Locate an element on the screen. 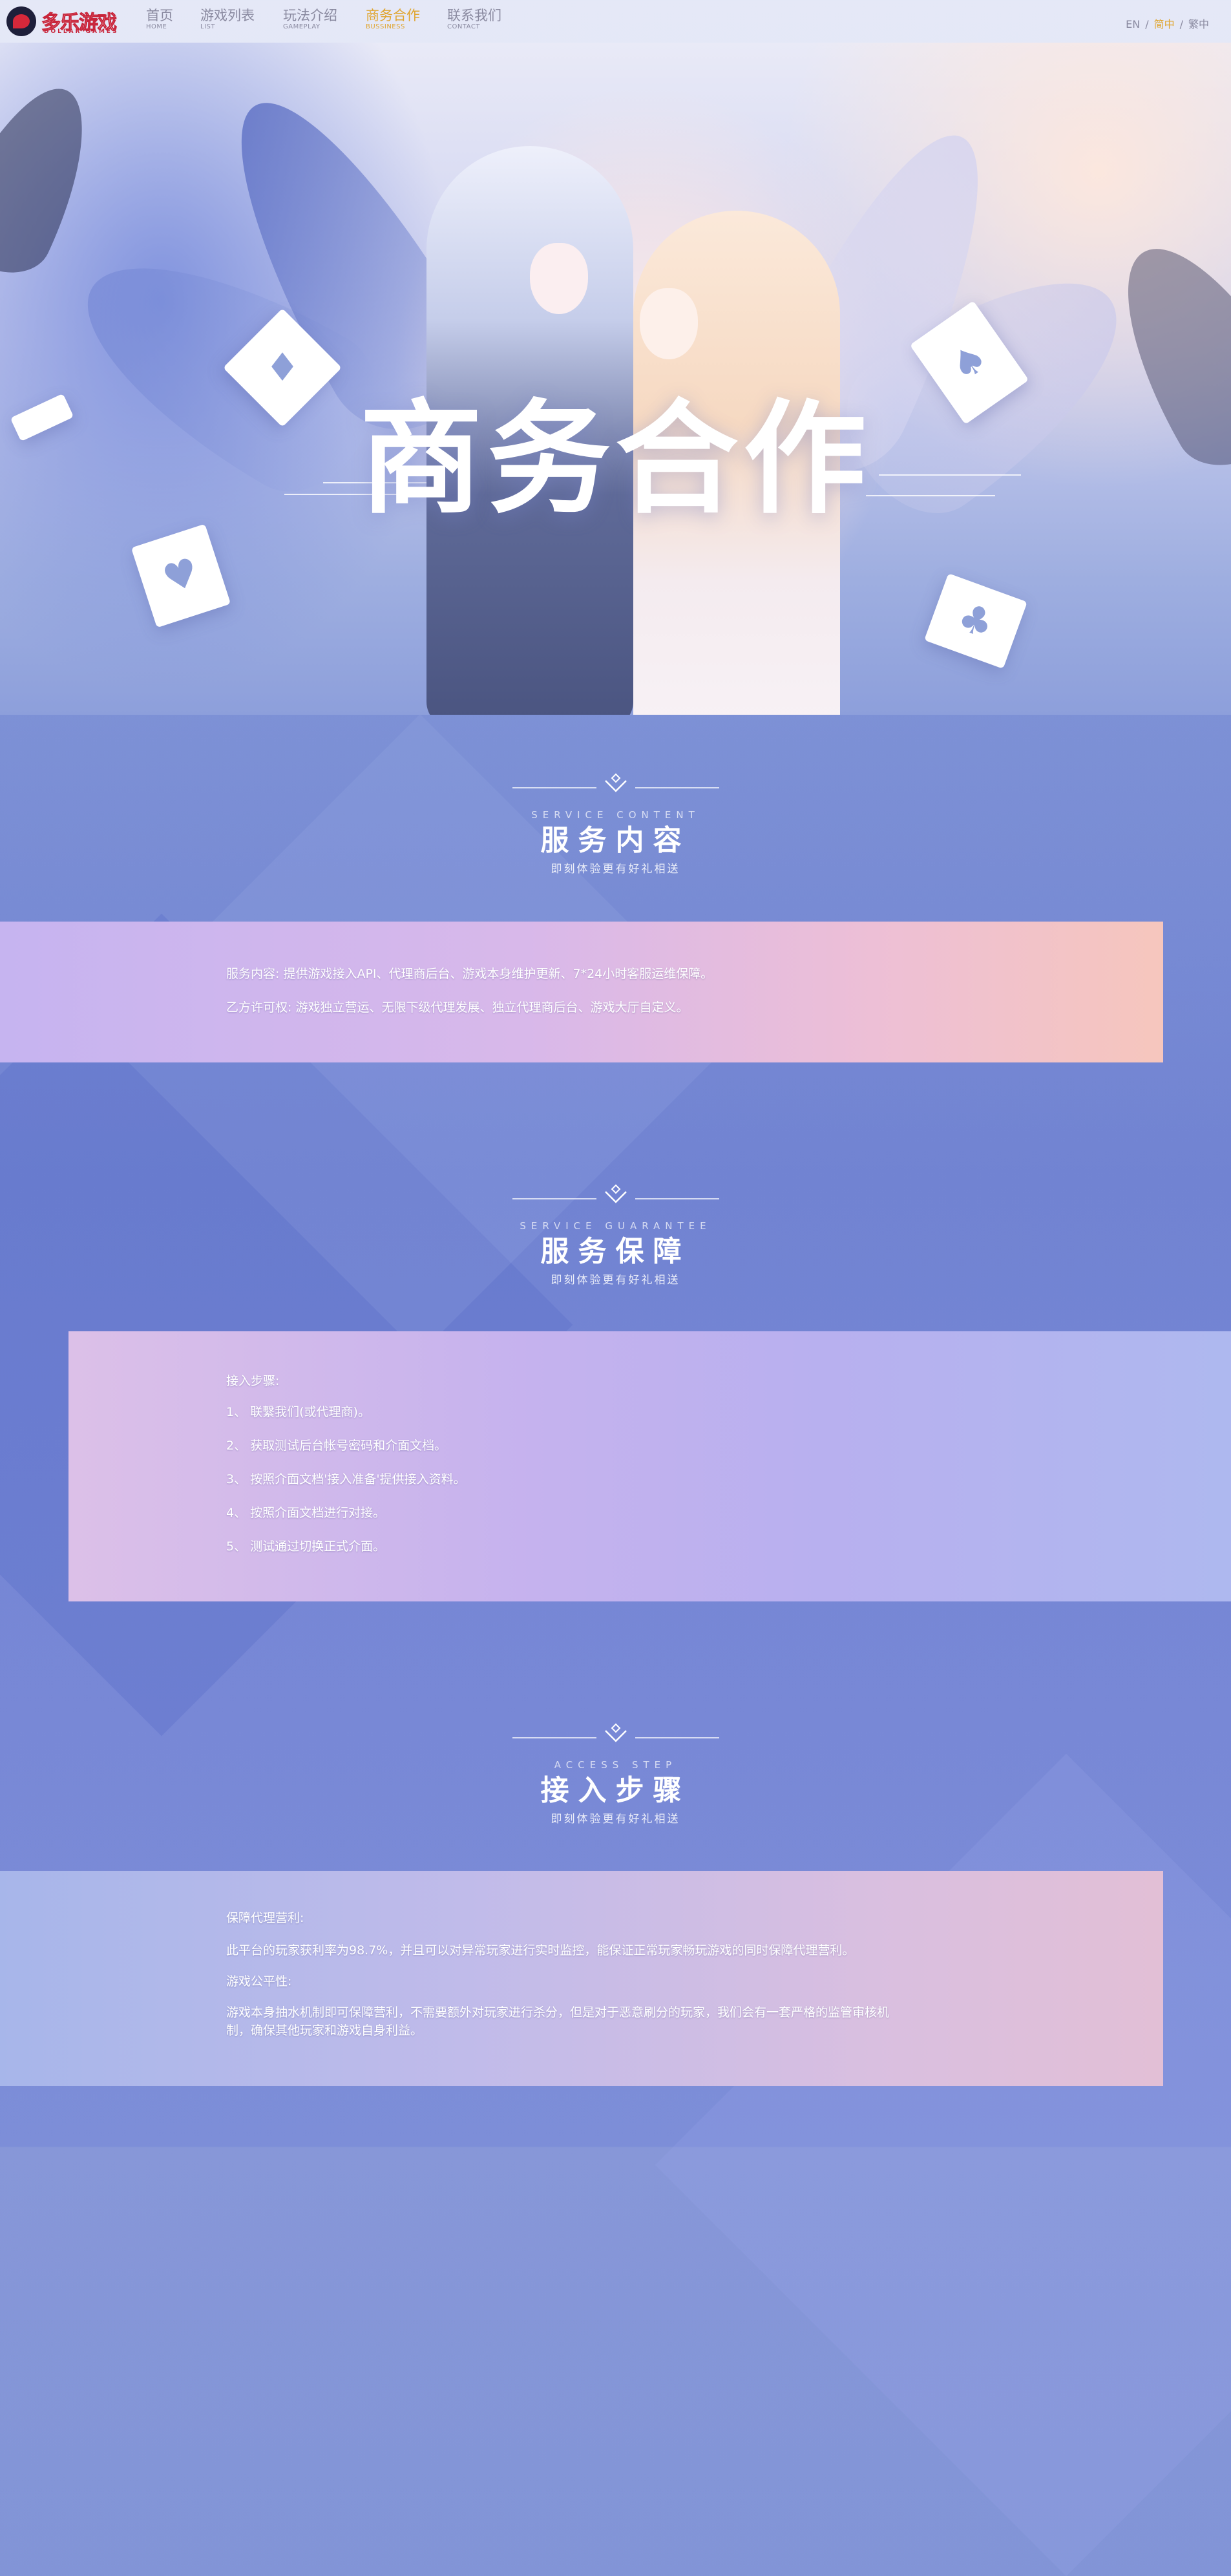 The image size is (1231, 2576). step-item: 2、 获取测试后台帐号密码和介面文档。 is located at coordinates (336, 1446).